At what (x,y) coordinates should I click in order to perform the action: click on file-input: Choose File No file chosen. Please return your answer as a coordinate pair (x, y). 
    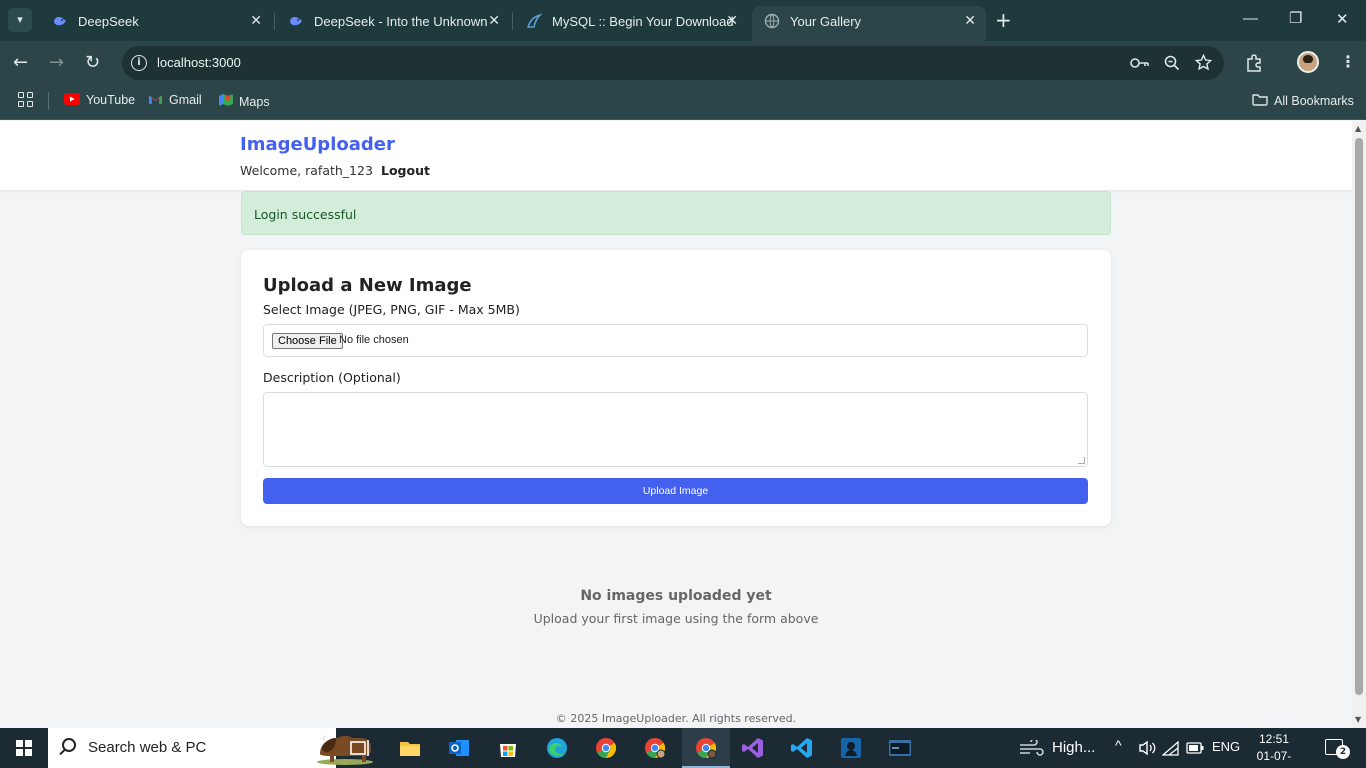
    Looking at the image, I should click on (675, 340).